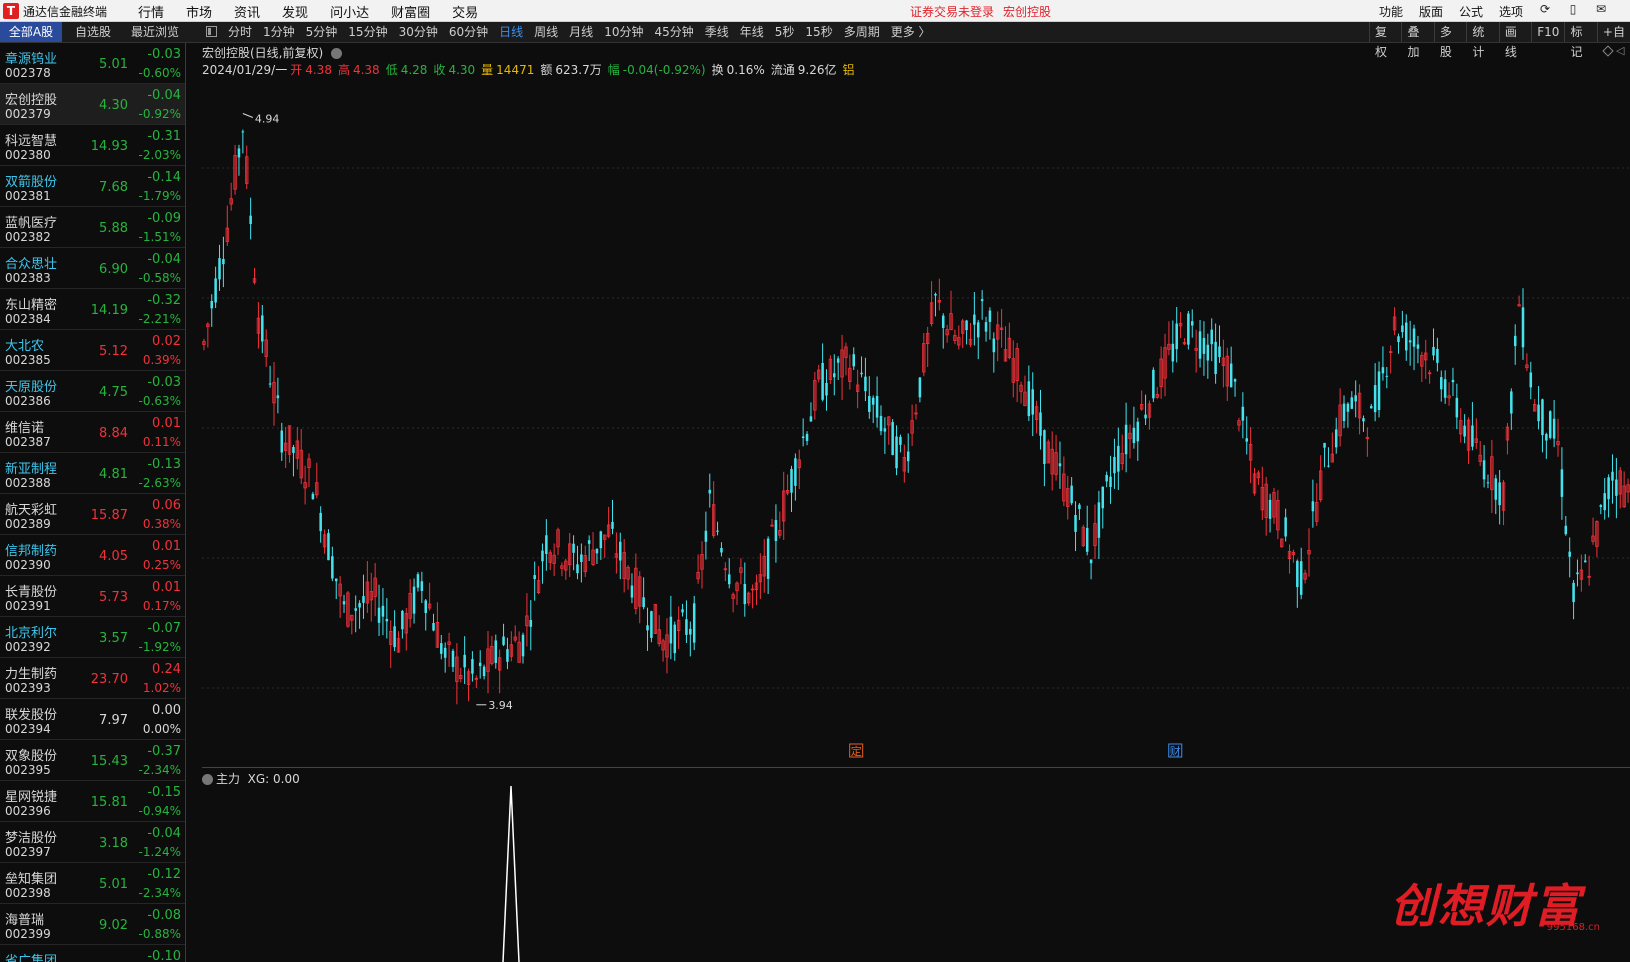 This screenshot has width=1630, height=962. What do you see at coordinates (1391, 11) in the screenshot?
I see `menu-item-function: 功能` at bounding box center [1391, 11].